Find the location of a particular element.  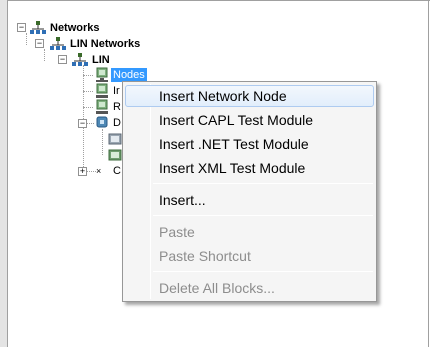

menu-item-insert-net-test-module: Insert .NET Test Module is located at coordinates (249, 144).